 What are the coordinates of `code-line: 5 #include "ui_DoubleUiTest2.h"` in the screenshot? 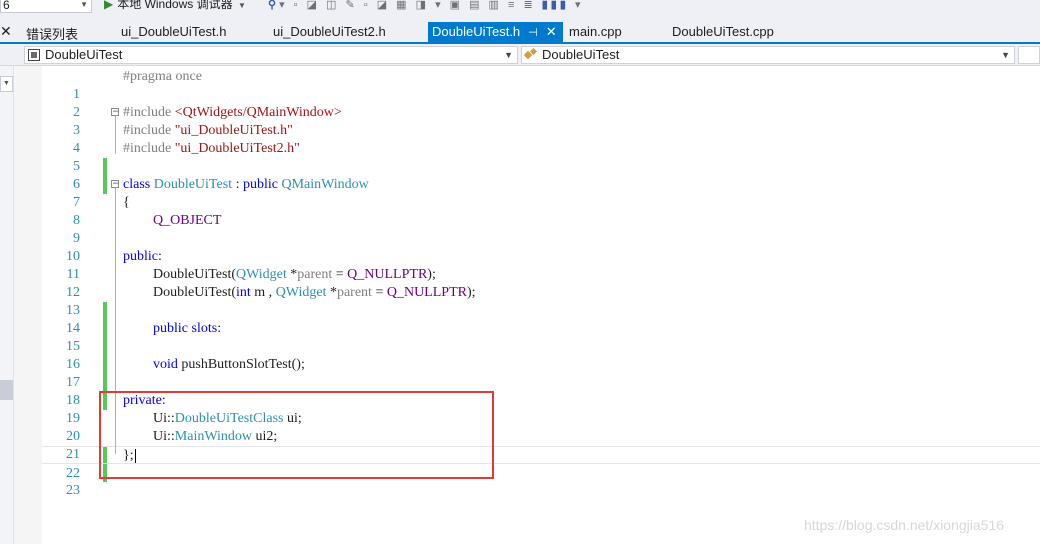 It's located at (541, 167).